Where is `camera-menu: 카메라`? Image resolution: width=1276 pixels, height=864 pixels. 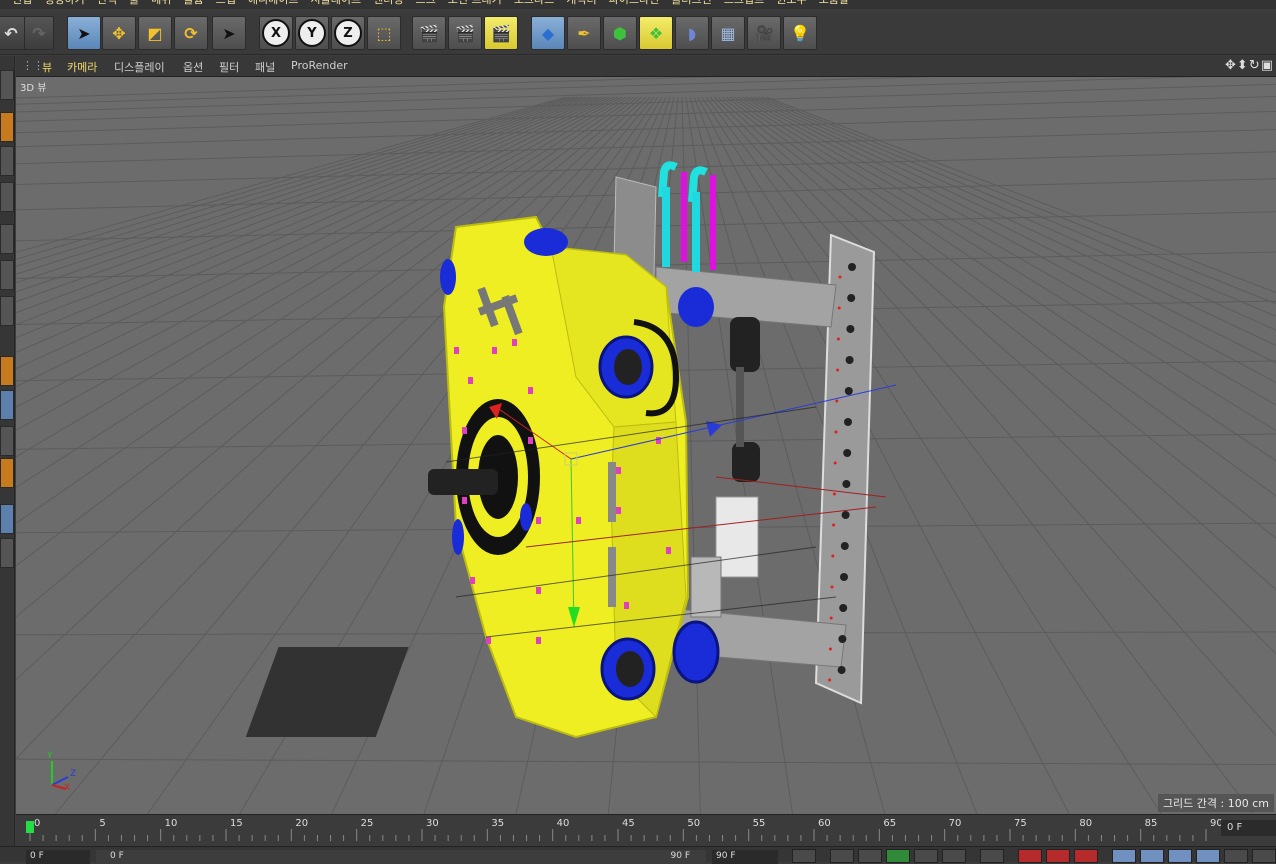 camera-menu: 카메라 is located at coordinates (82, 67).